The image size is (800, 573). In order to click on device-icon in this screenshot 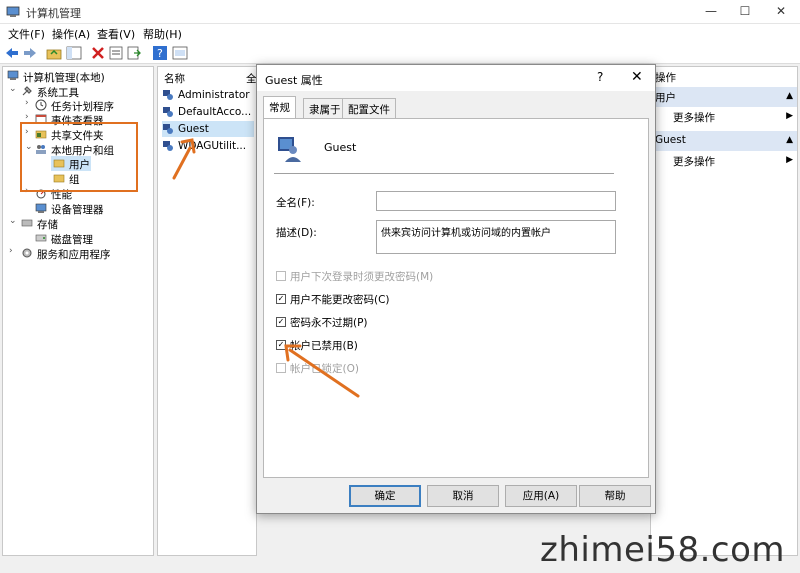, I will do `click(41, 208)`.